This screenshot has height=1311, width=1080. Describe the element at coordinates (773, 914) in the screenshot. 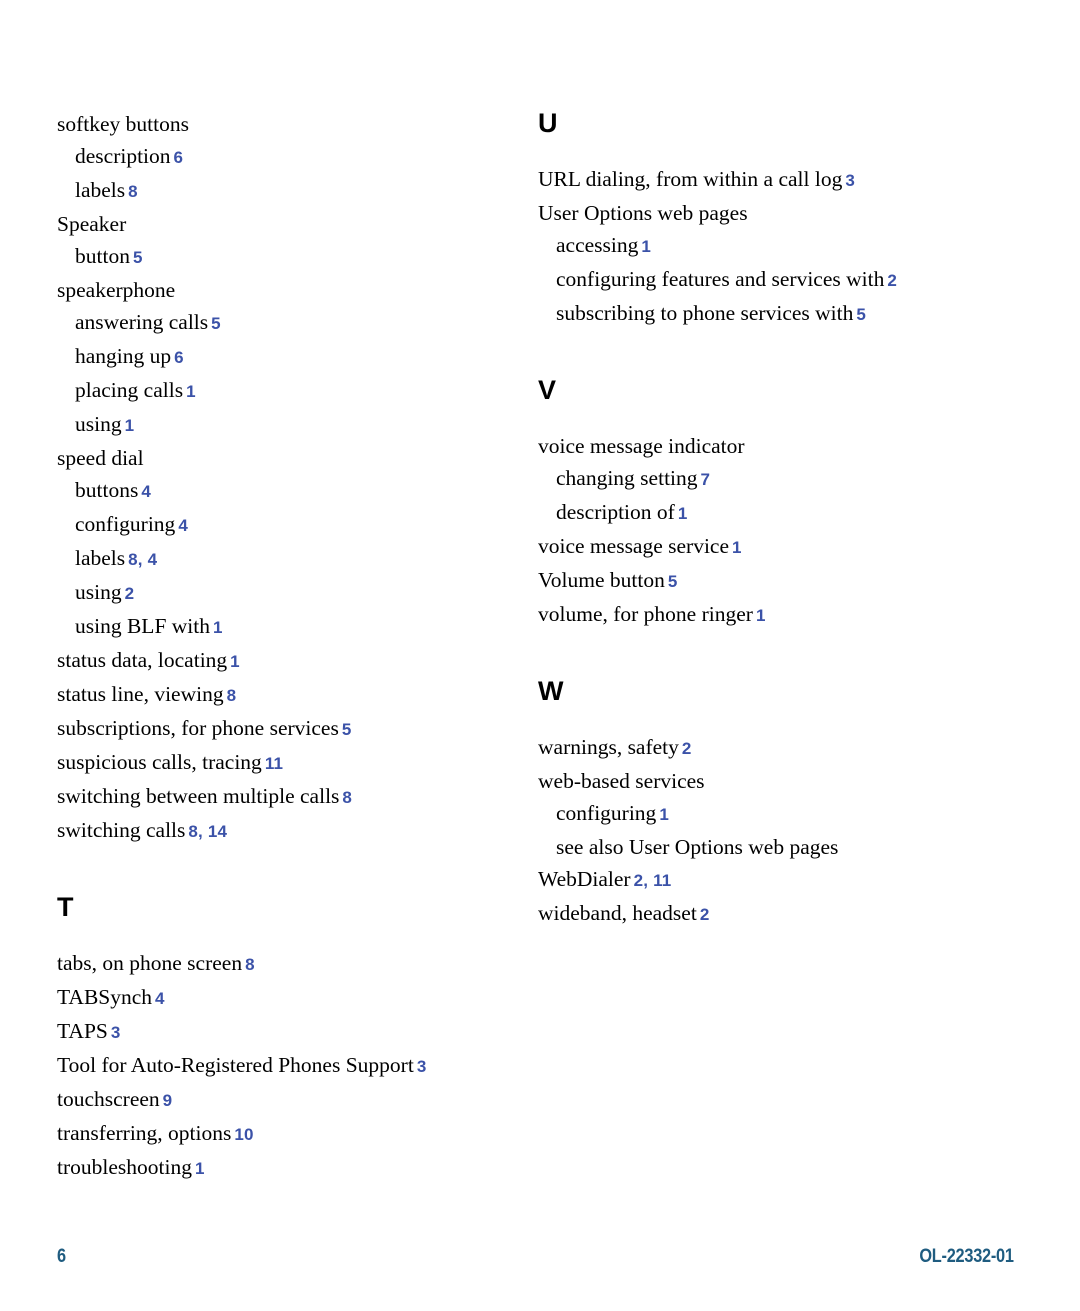

I see `index-entry: wideband, headset 2` at that location.